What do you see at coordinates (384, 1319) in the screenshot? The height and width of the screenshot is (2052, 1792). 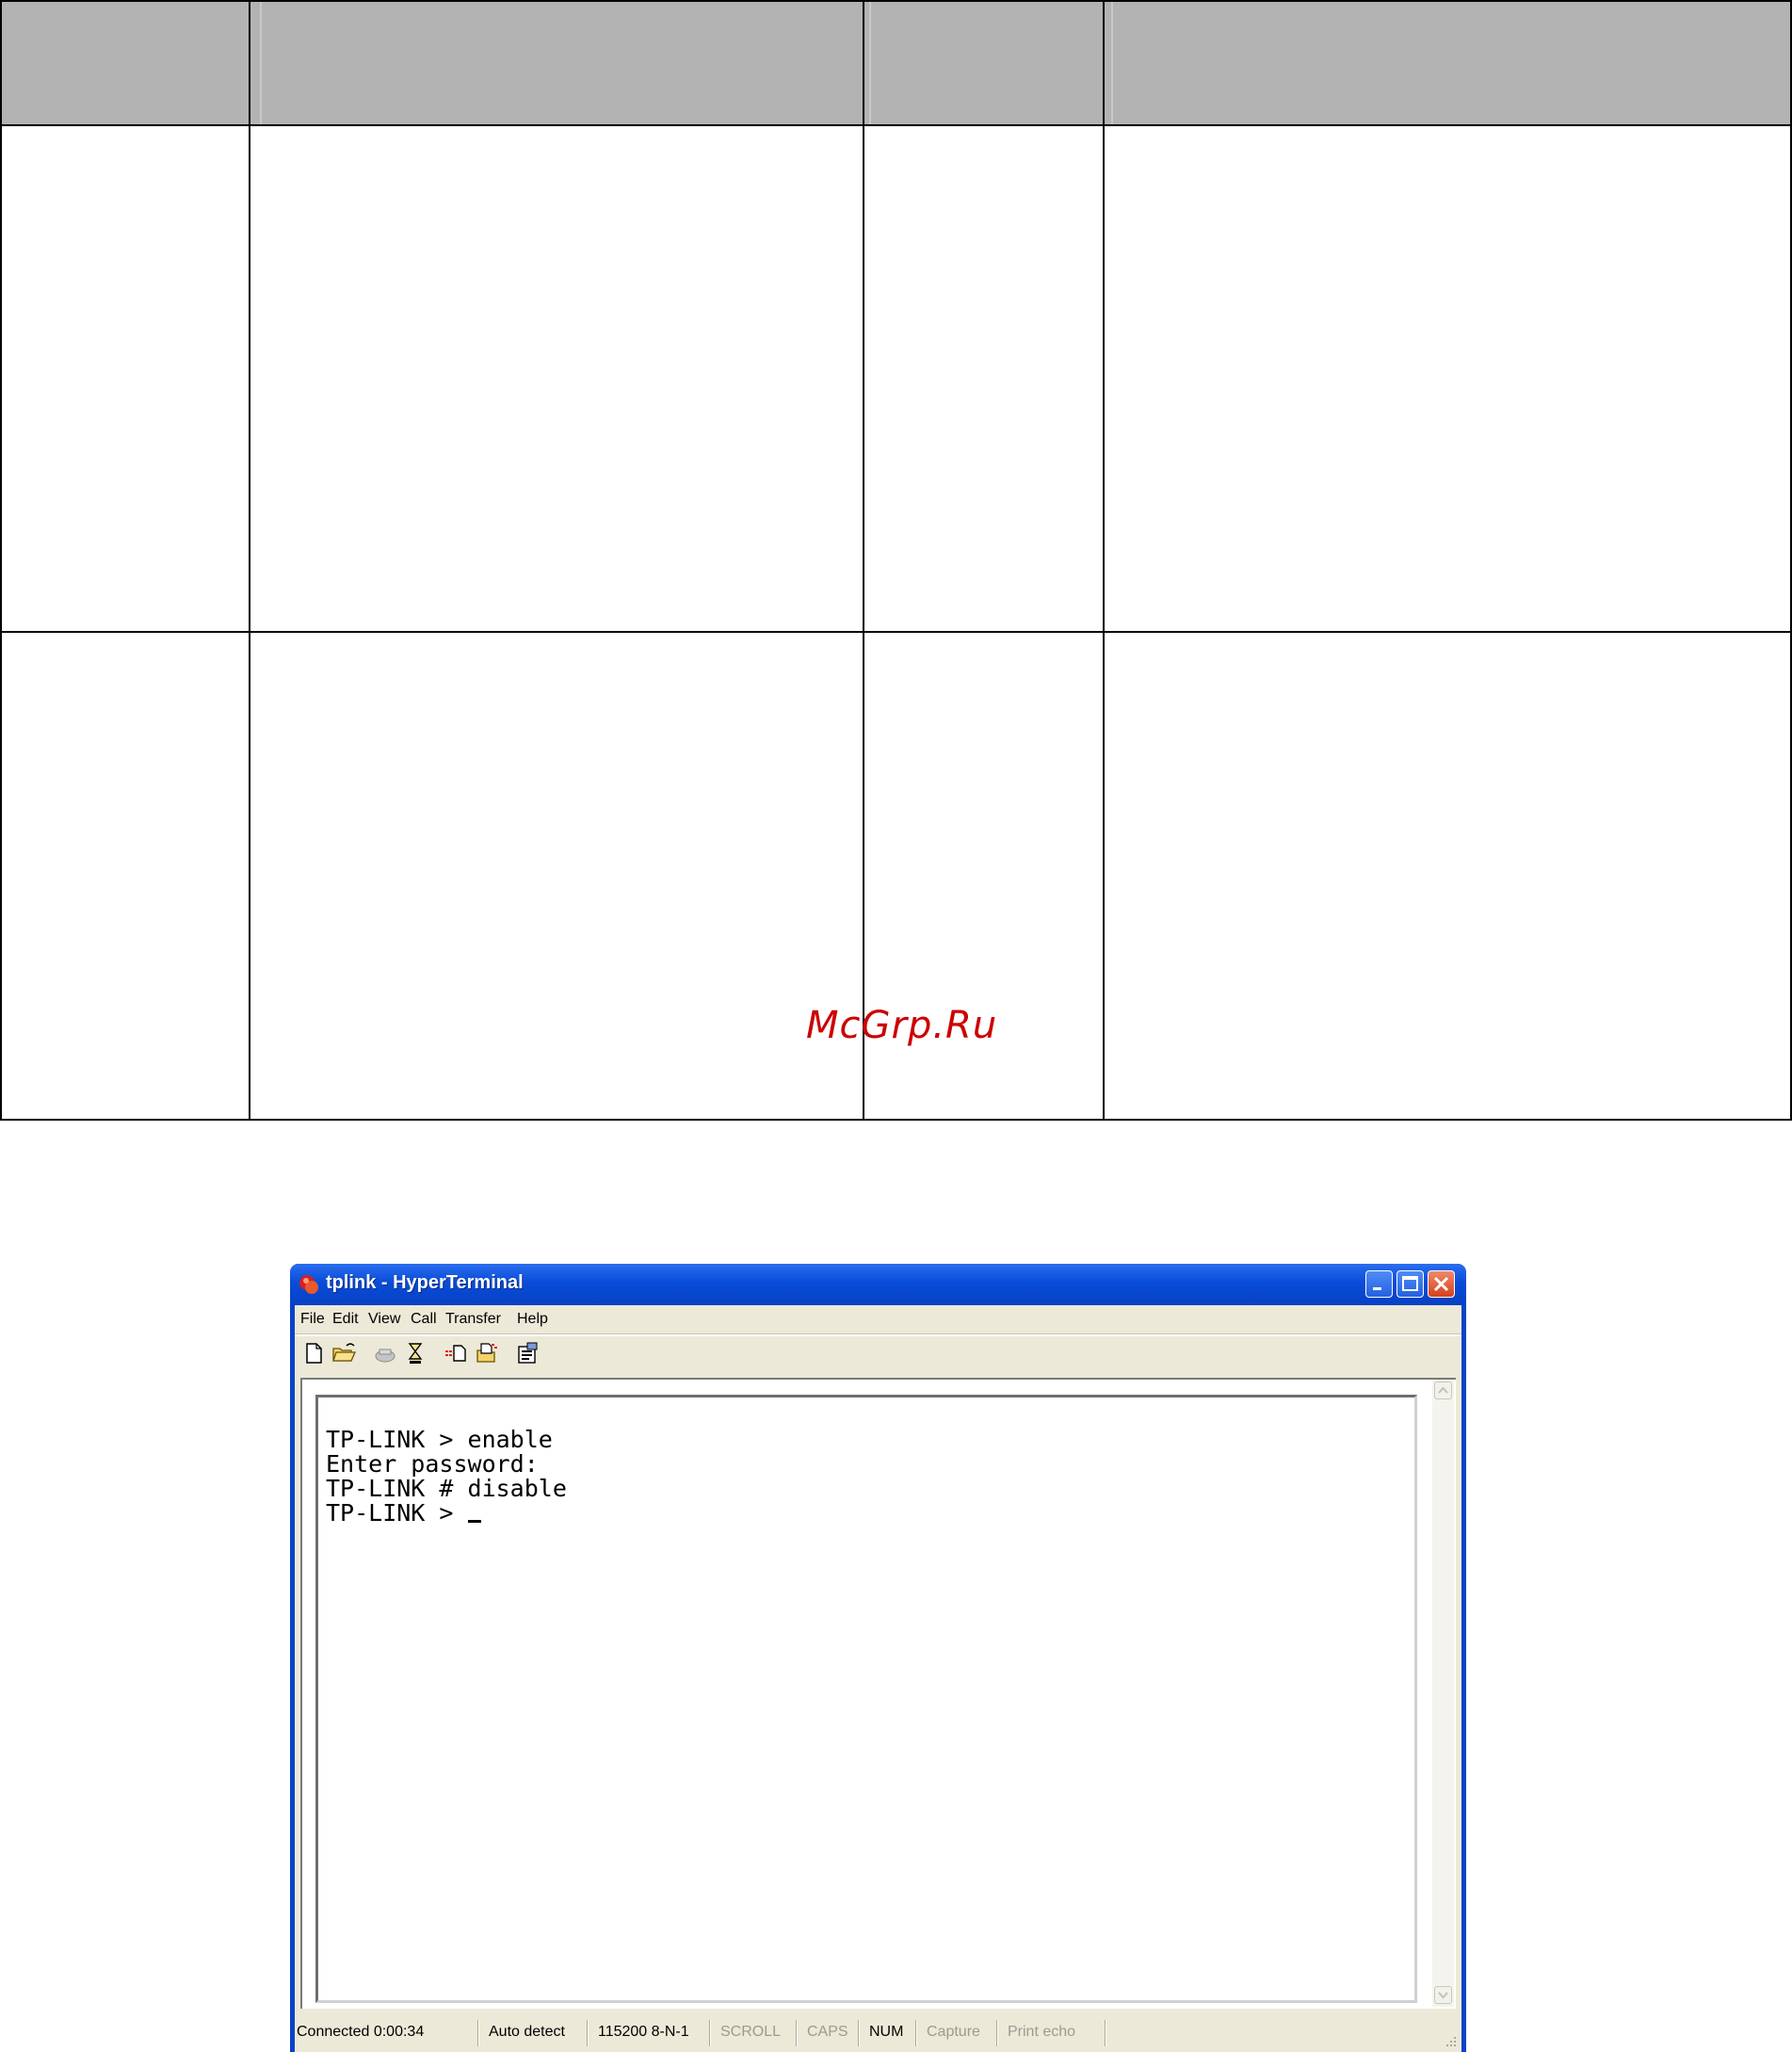 I see `menu-view: View` at bounding box center [384, 1319].